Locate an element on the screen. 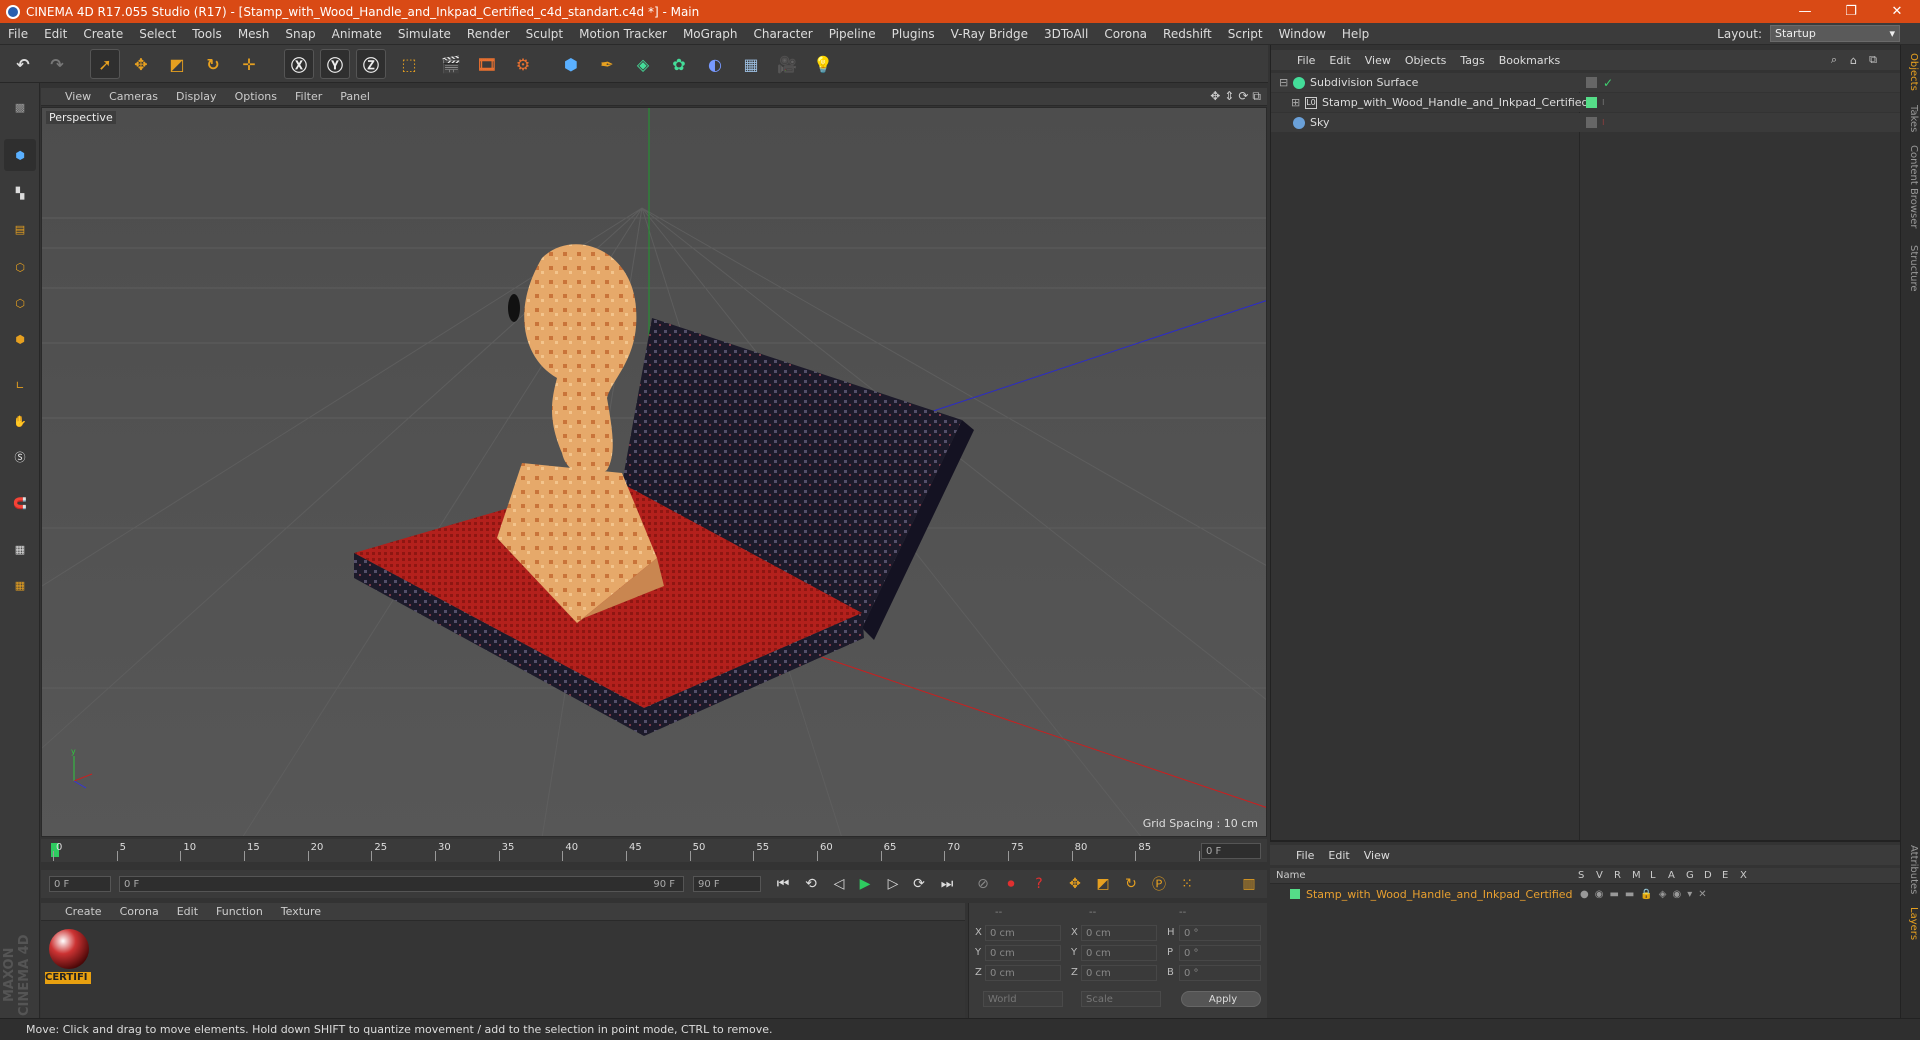  position-y-field: 0 cm is located at coordinates (1023, 953).